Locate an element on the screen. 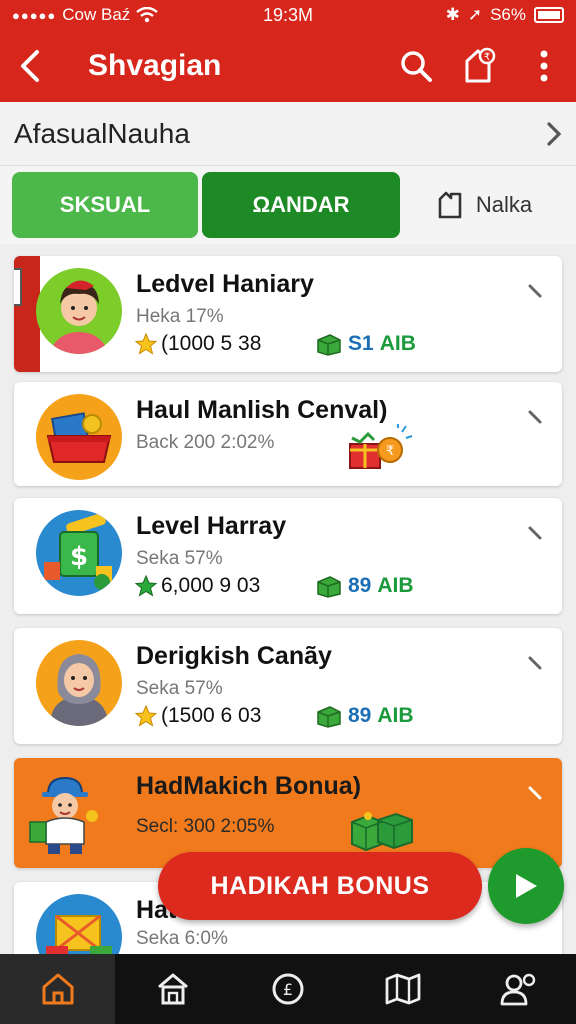  card-reward: S1 AIB is located at coordinates (366, 344).